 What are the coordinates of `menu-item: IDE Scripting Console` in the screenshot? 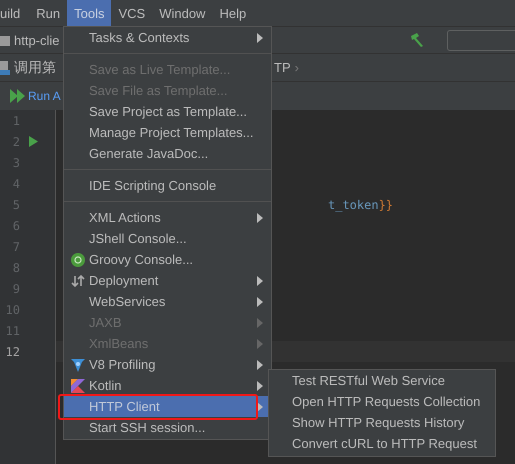 It's located at (167, 185).